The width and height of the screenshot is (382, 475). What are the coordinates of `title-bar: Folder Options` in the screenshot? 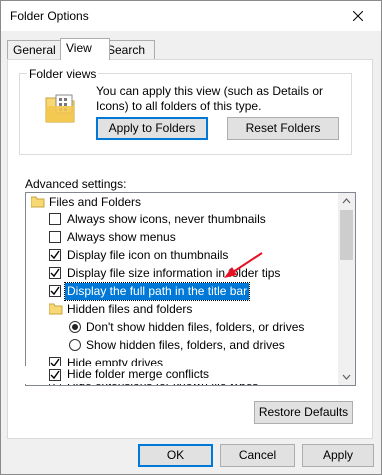 It's located at (191, 16).